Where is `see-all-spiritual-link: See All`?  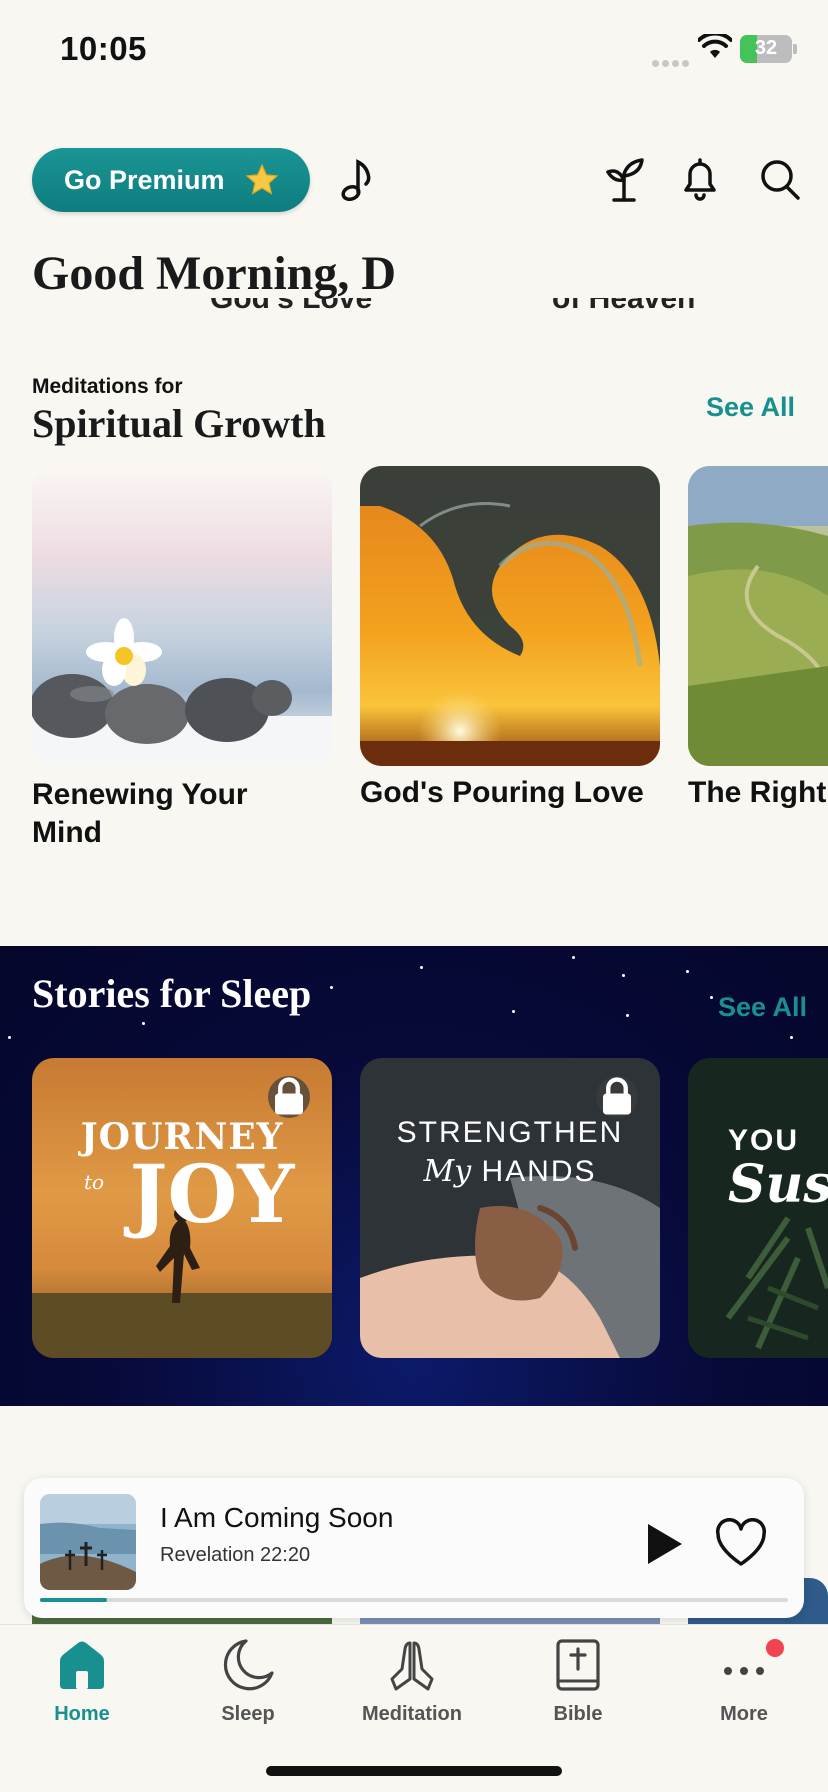 see-all-spiritual-link: See All is located at coordinates (750, 407).